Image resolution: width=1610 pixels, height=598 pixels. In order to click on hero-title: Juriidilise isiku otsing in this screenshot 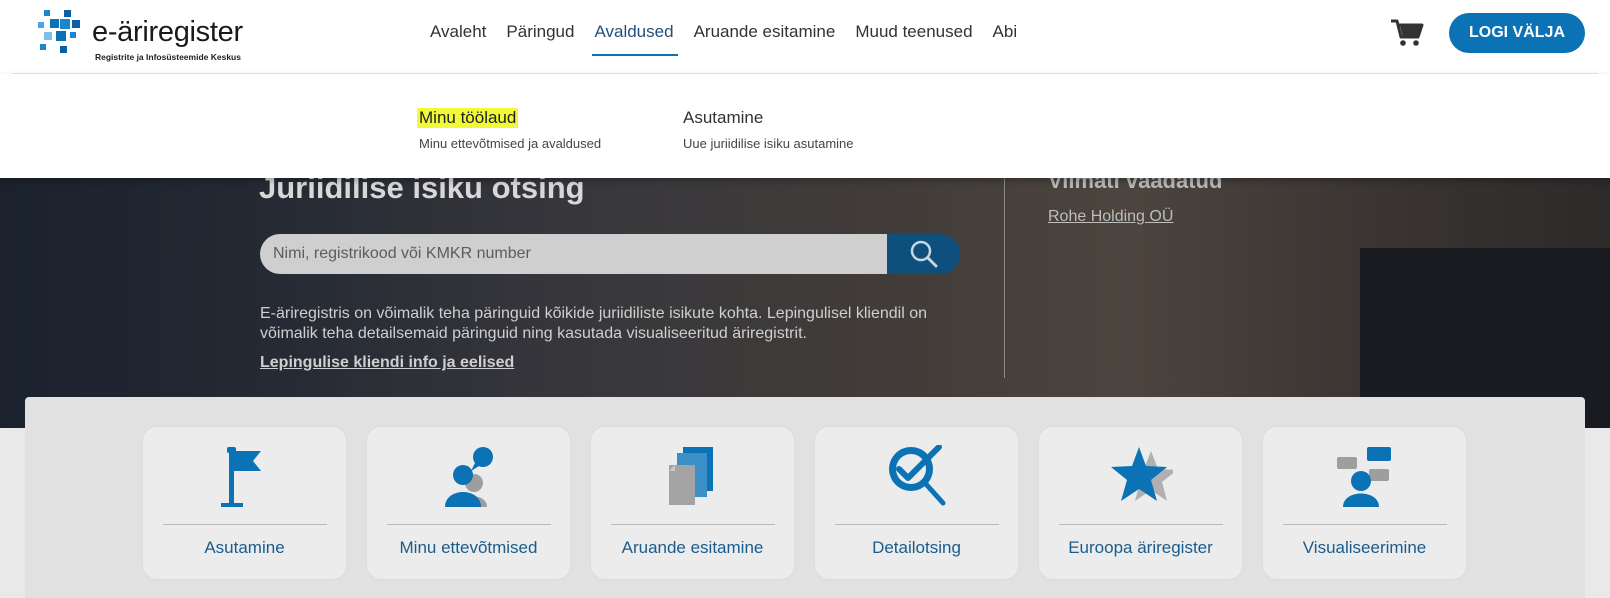, I will do `click(422, 191)`.